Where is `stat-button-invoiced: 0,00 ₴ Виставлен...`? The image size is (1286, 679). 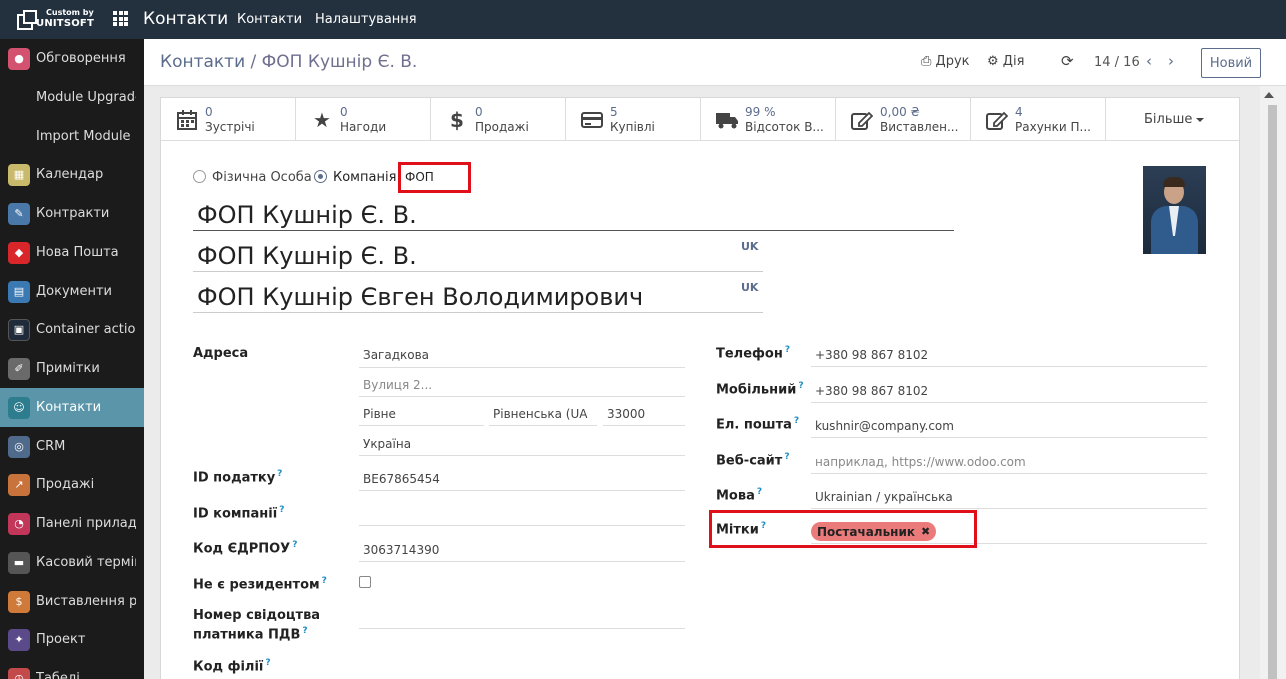 stat-button-invoiced: 0,00 ₴ Виставлен... is located at coordinates (903, 119).